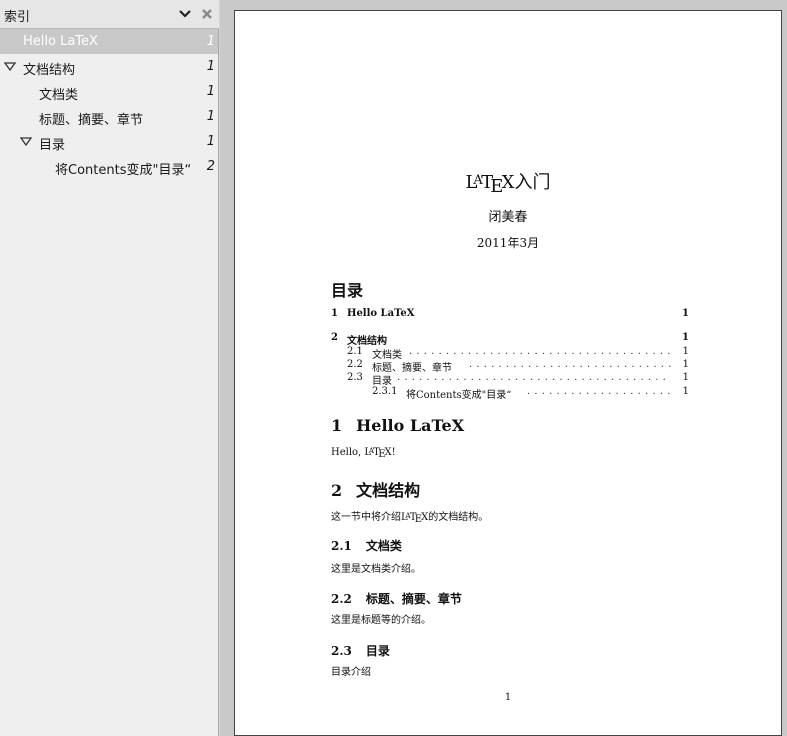 This screenshot has height=736, width=787. Describe the element at coordinates (123, 170) in the screenshot. I see `outline-item-label: 将Contents变成"目录“` at that location.